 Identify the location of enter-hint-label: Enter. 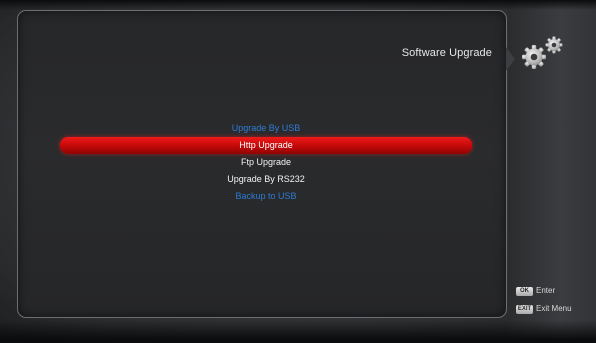
(546, 290).